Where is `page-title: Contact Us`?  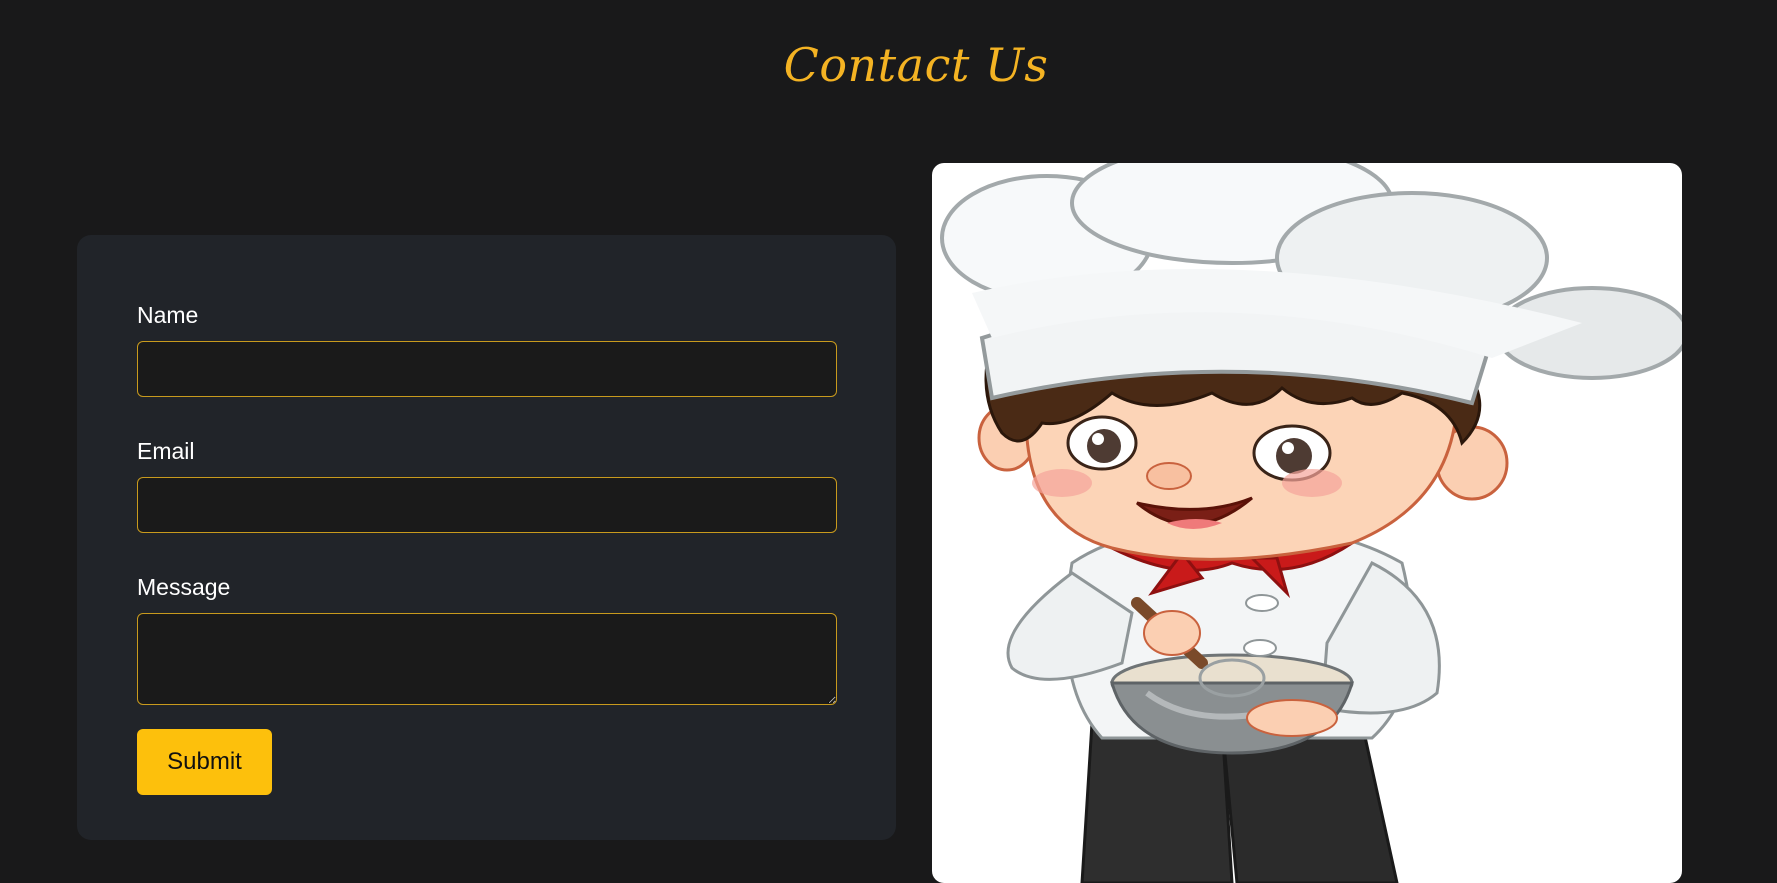 page-title: Contact Us is located at coordinates (916, 65).